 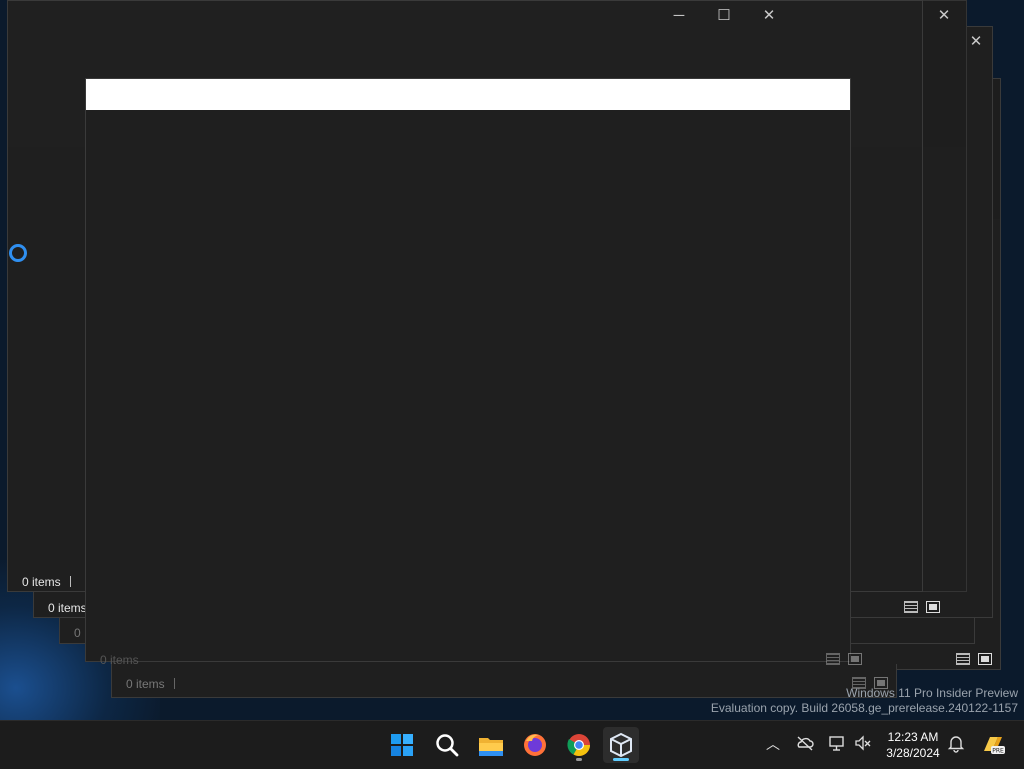 What do you see at coordinates (468, 94) in the screenshot?
I see `title-bar` at bounding box center [468, 94].